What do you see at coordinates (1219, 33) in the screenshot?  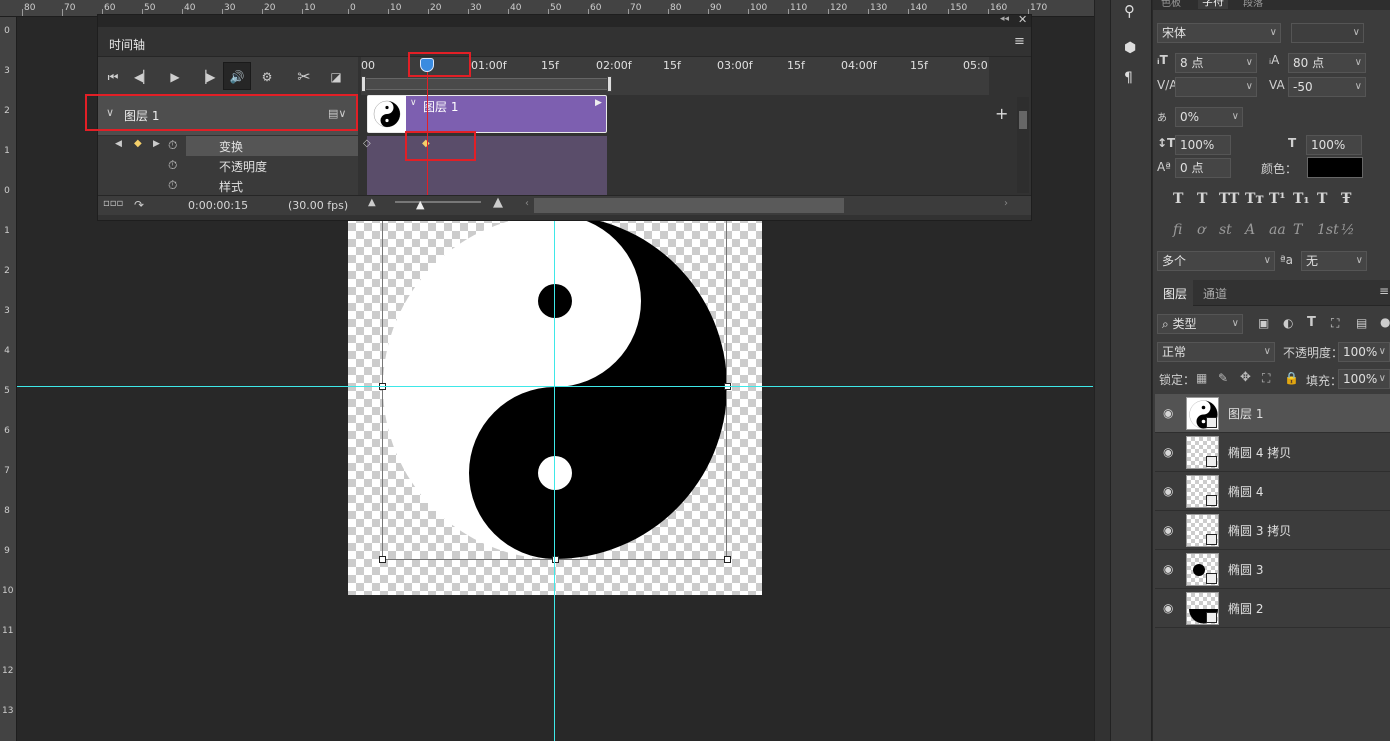 I see `font-family-select: 宋体 ∨` at bounding box center [1219, 33].